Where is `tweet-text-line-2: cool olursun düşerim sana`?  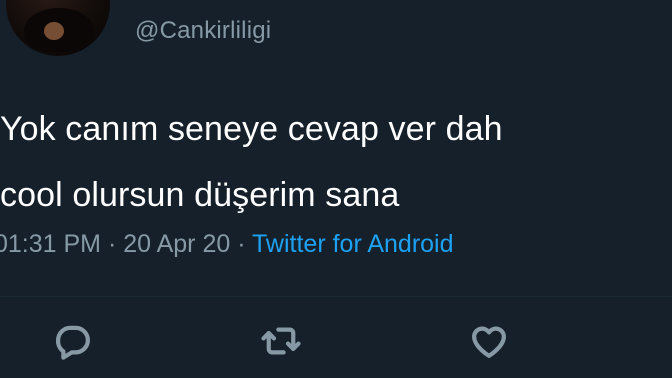
tweet-text-line-2: cool olursun düşerim sana is located at coordinates (200, 195).